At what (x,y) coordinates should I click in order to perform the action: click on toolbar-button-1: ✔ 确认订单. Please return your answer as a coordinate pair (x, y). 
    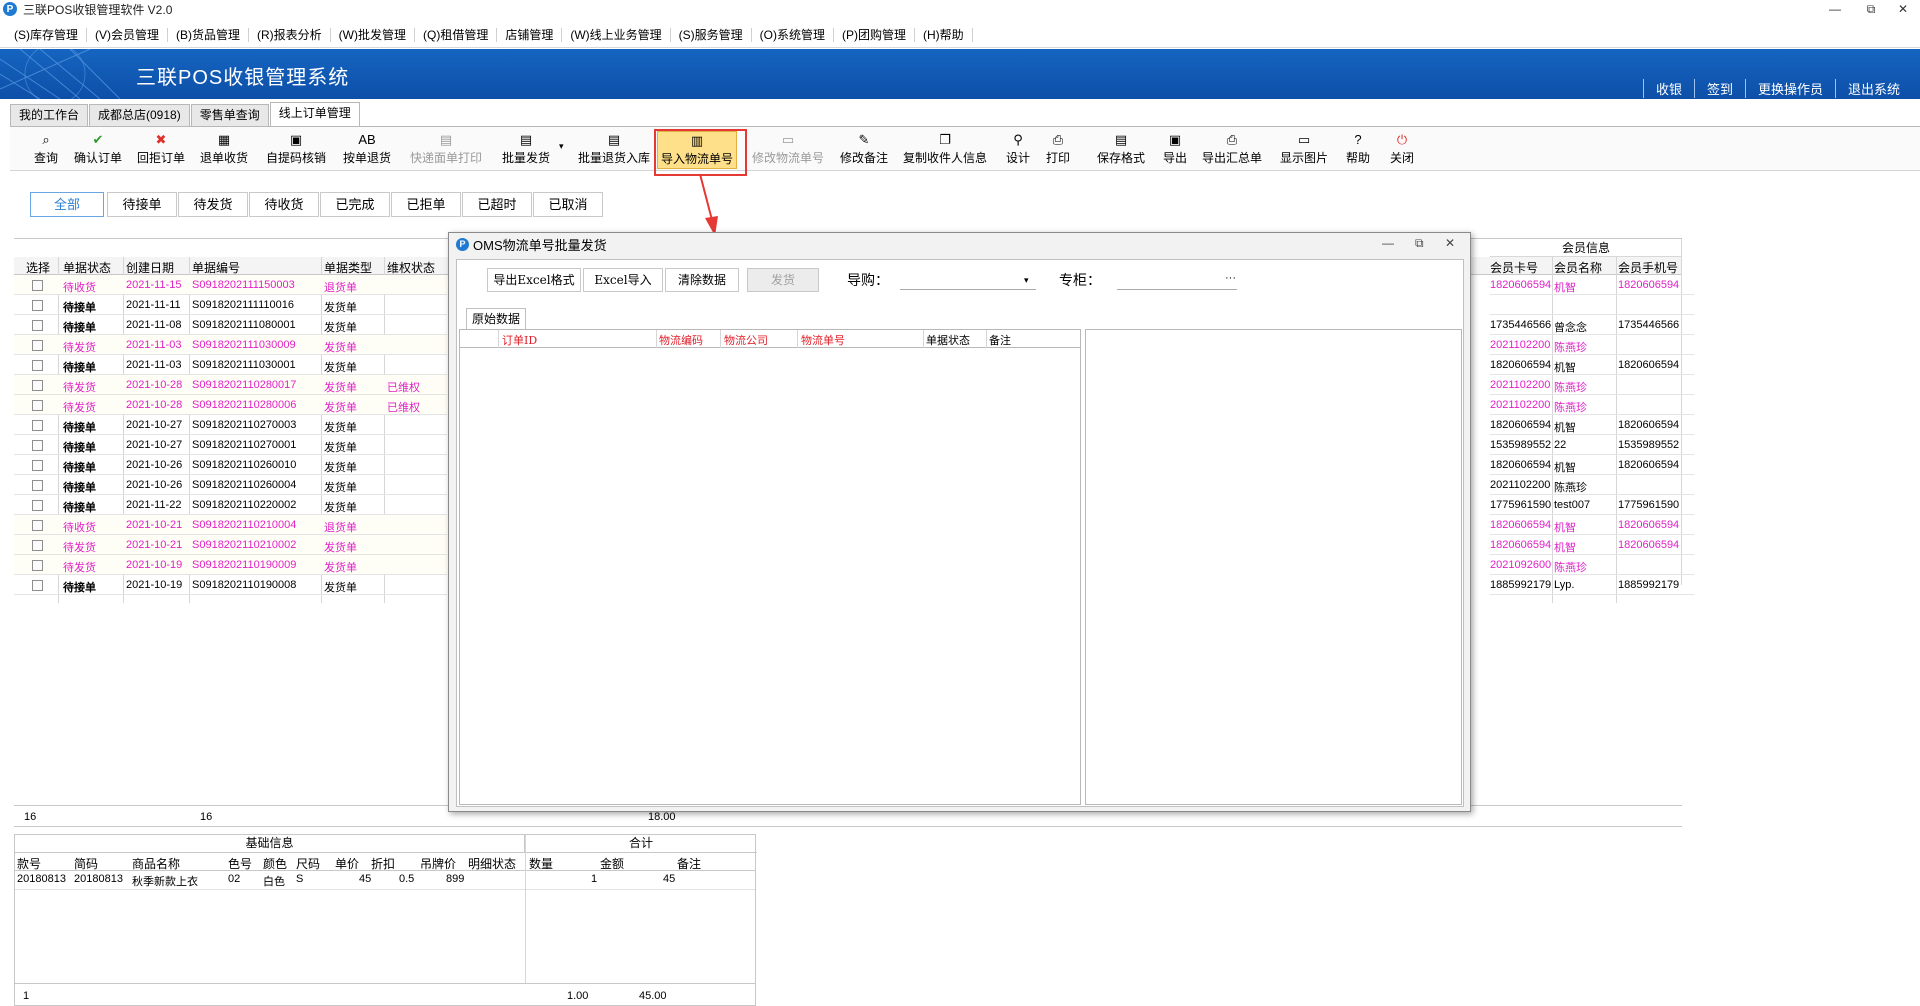
    Looking at the image, I should click on (98, 150).